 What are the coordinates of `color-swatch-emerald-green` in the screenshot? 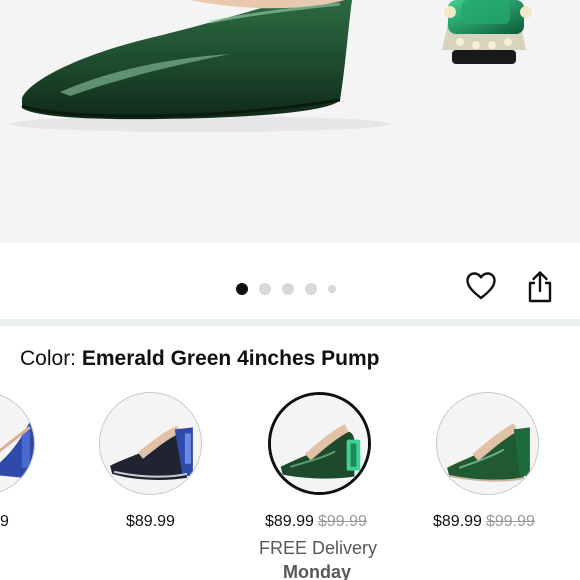 It's located at (319, 443).